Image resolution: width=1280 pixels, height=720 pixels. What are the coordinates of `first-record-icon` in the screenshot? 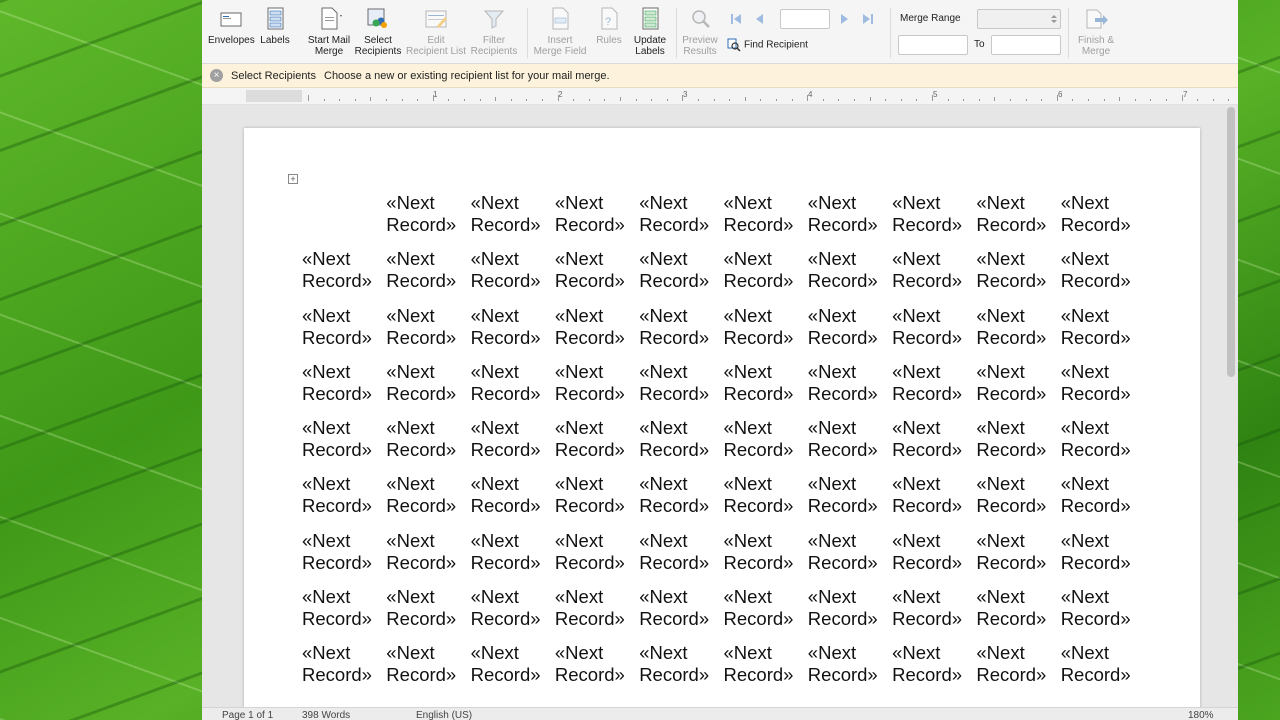 It's located at (736, 19).